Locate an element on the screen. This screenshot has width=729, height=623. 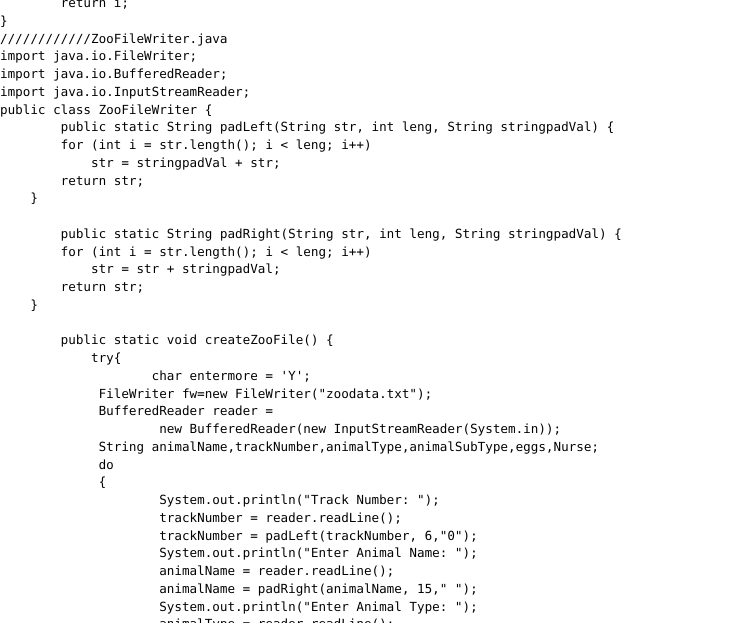
code-line: str = stringpadVal + str; is located at coordinates (140, 162).